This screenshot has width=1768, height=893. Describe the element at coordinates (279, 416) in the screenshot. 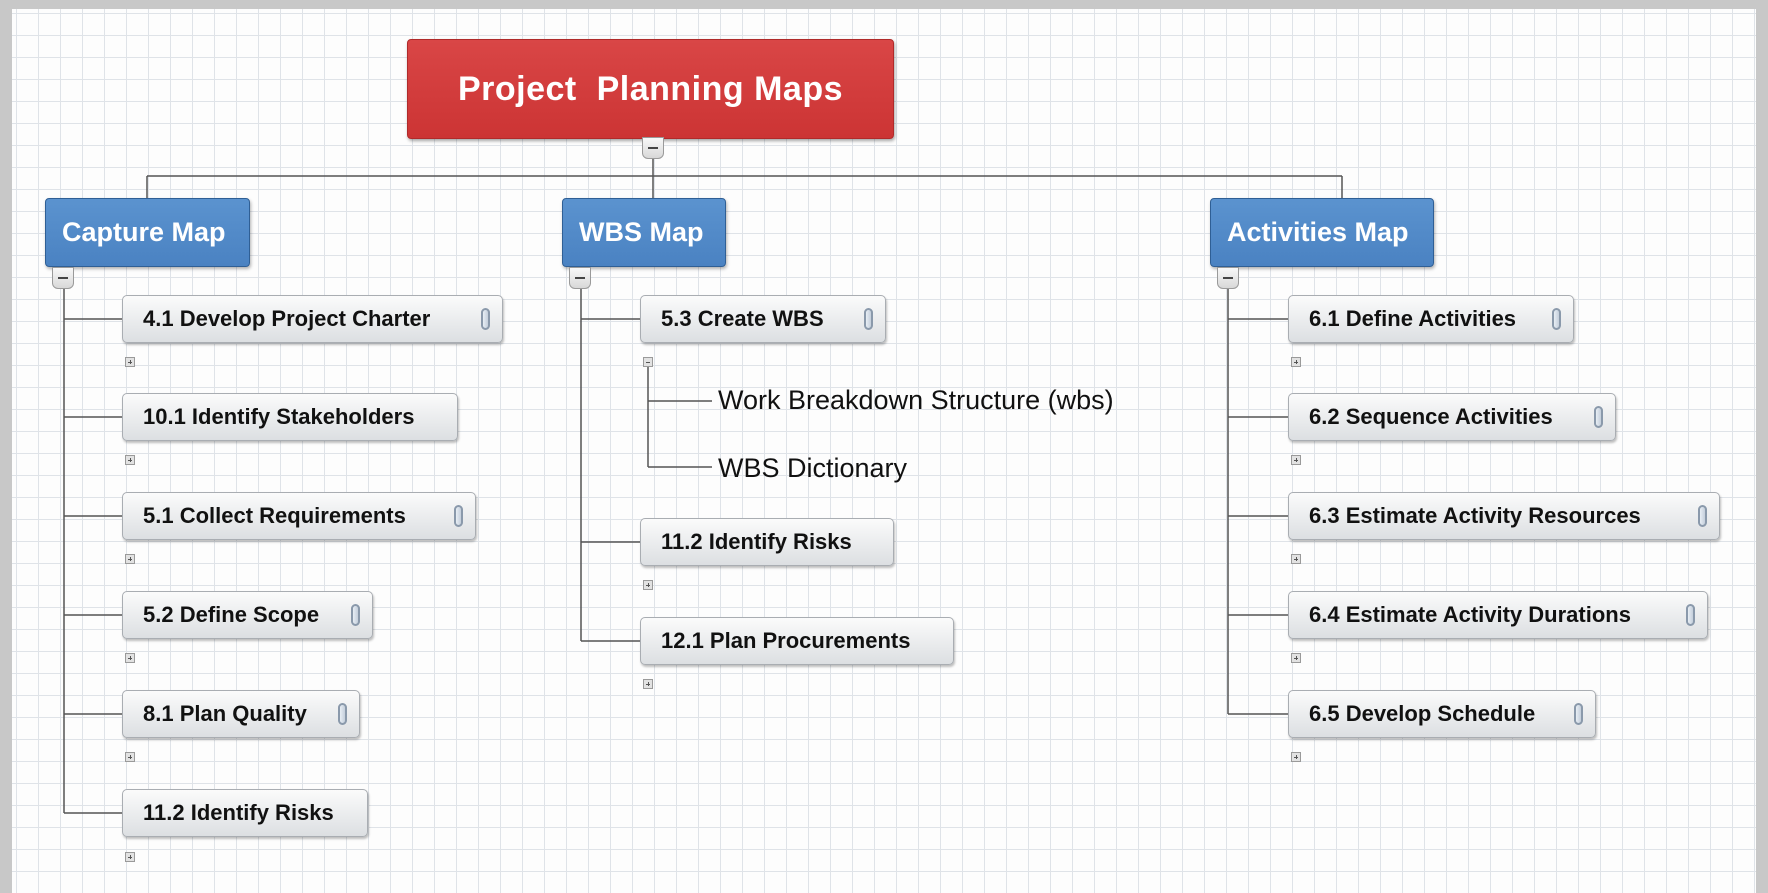

I see `topic-label: 10.1 Identify Stakeholders` at that location.